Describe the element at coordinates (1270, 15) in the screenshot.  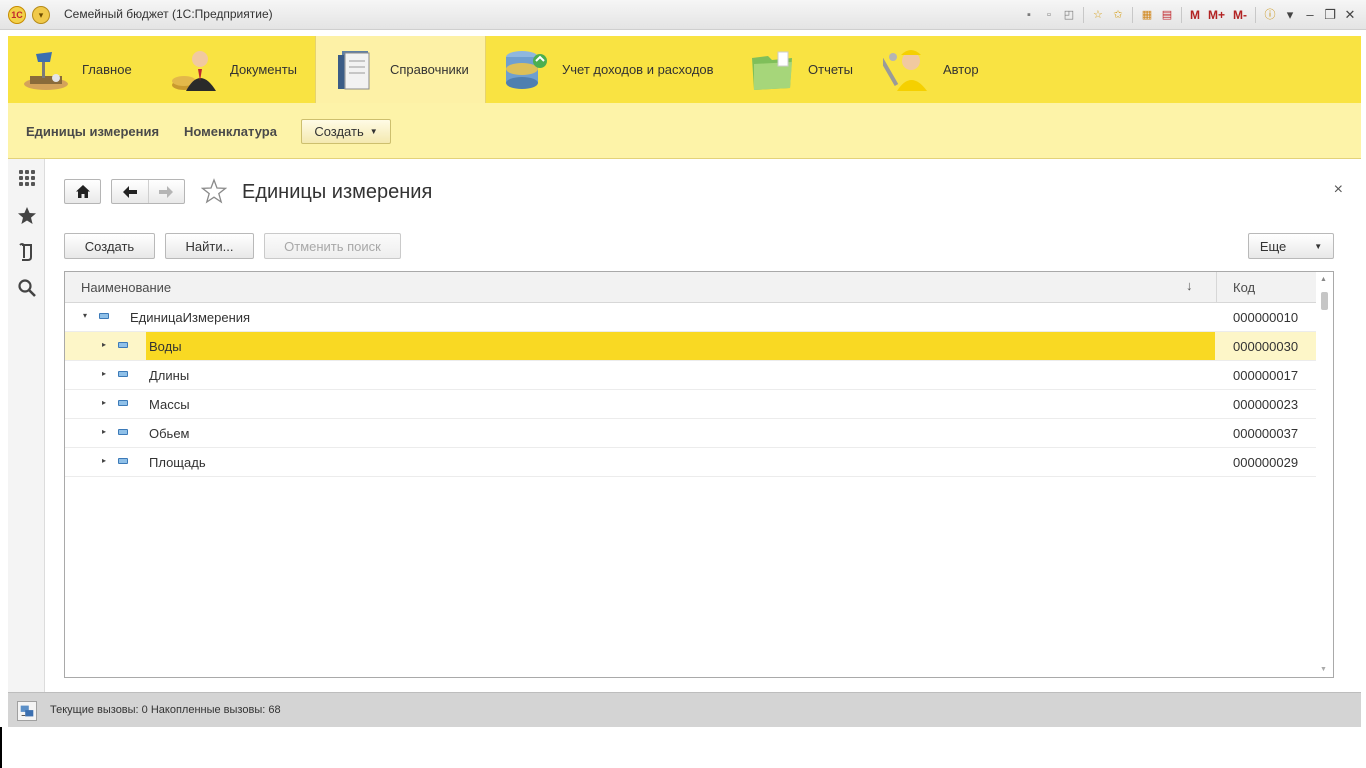
I see `info-icon: ⓘ` at that location.